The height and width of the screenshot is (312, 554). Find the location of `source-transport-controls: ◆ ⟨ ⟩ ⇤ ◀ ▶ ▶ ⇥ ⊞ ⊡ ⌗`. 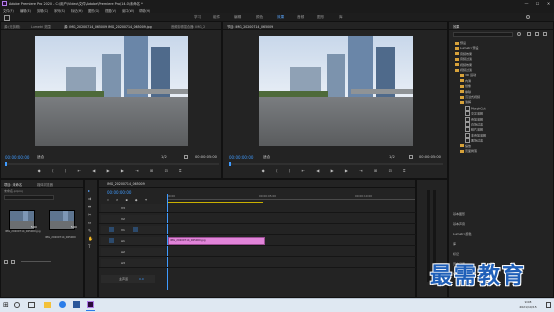

source-transport-controls: ◆ ⟨ ⟩ ⇤ ◀ ▶ ▶ ⇥ ⊞ ⊡ ⌗ is located at coordinates (112, 170).